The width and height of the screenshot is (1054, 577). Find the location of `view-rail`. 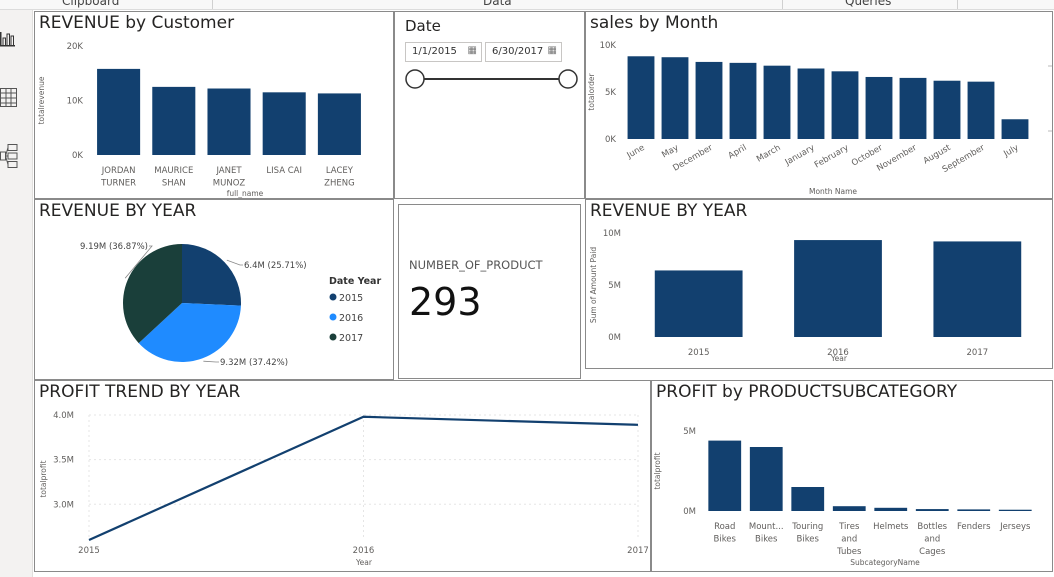

view-rail is located at coordinates (16, 293).